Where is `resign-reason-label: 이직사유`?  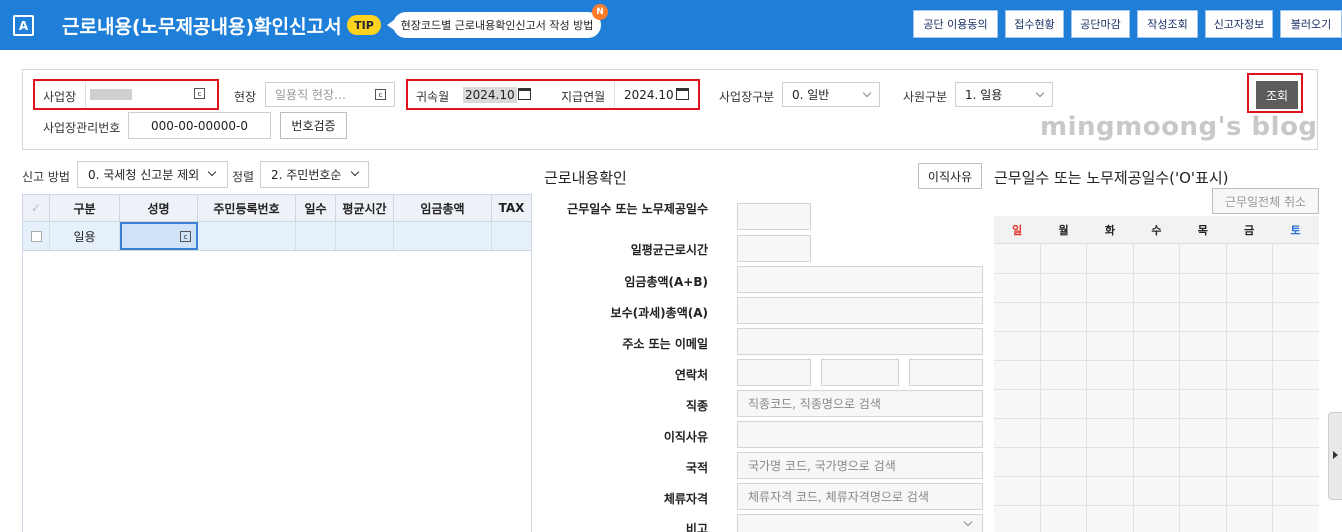
resign-reason-label: 이직사유 is located at coordinates (685, 437).